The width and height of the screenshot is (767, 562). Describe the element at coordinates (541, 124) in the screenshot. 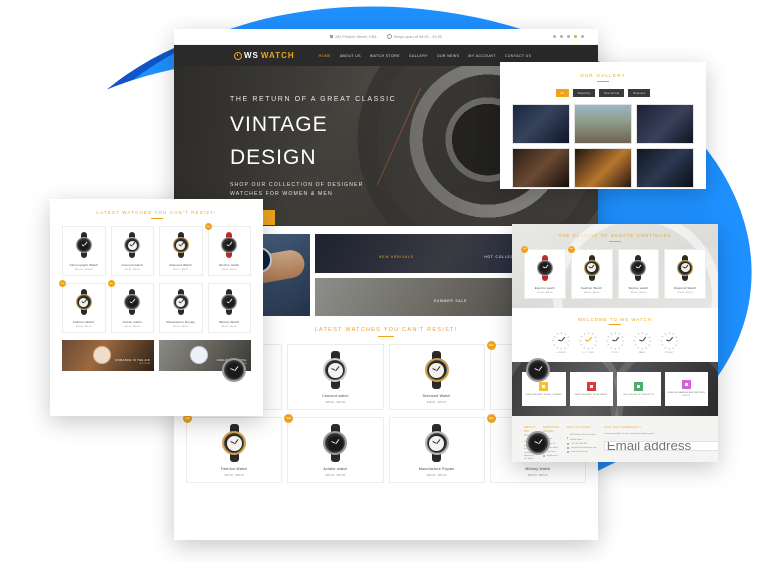

I see `gallery-item-suit-watch` at that location.